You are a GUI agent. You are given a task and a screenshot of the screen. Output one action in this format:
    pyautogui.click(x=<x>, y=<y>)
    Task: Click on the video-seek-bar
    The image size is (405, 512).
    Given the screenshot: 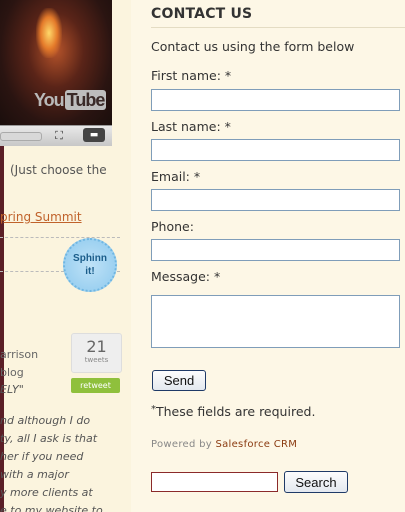 What is the action you would take?
    pyautogui.click(x=21, y=136)
    